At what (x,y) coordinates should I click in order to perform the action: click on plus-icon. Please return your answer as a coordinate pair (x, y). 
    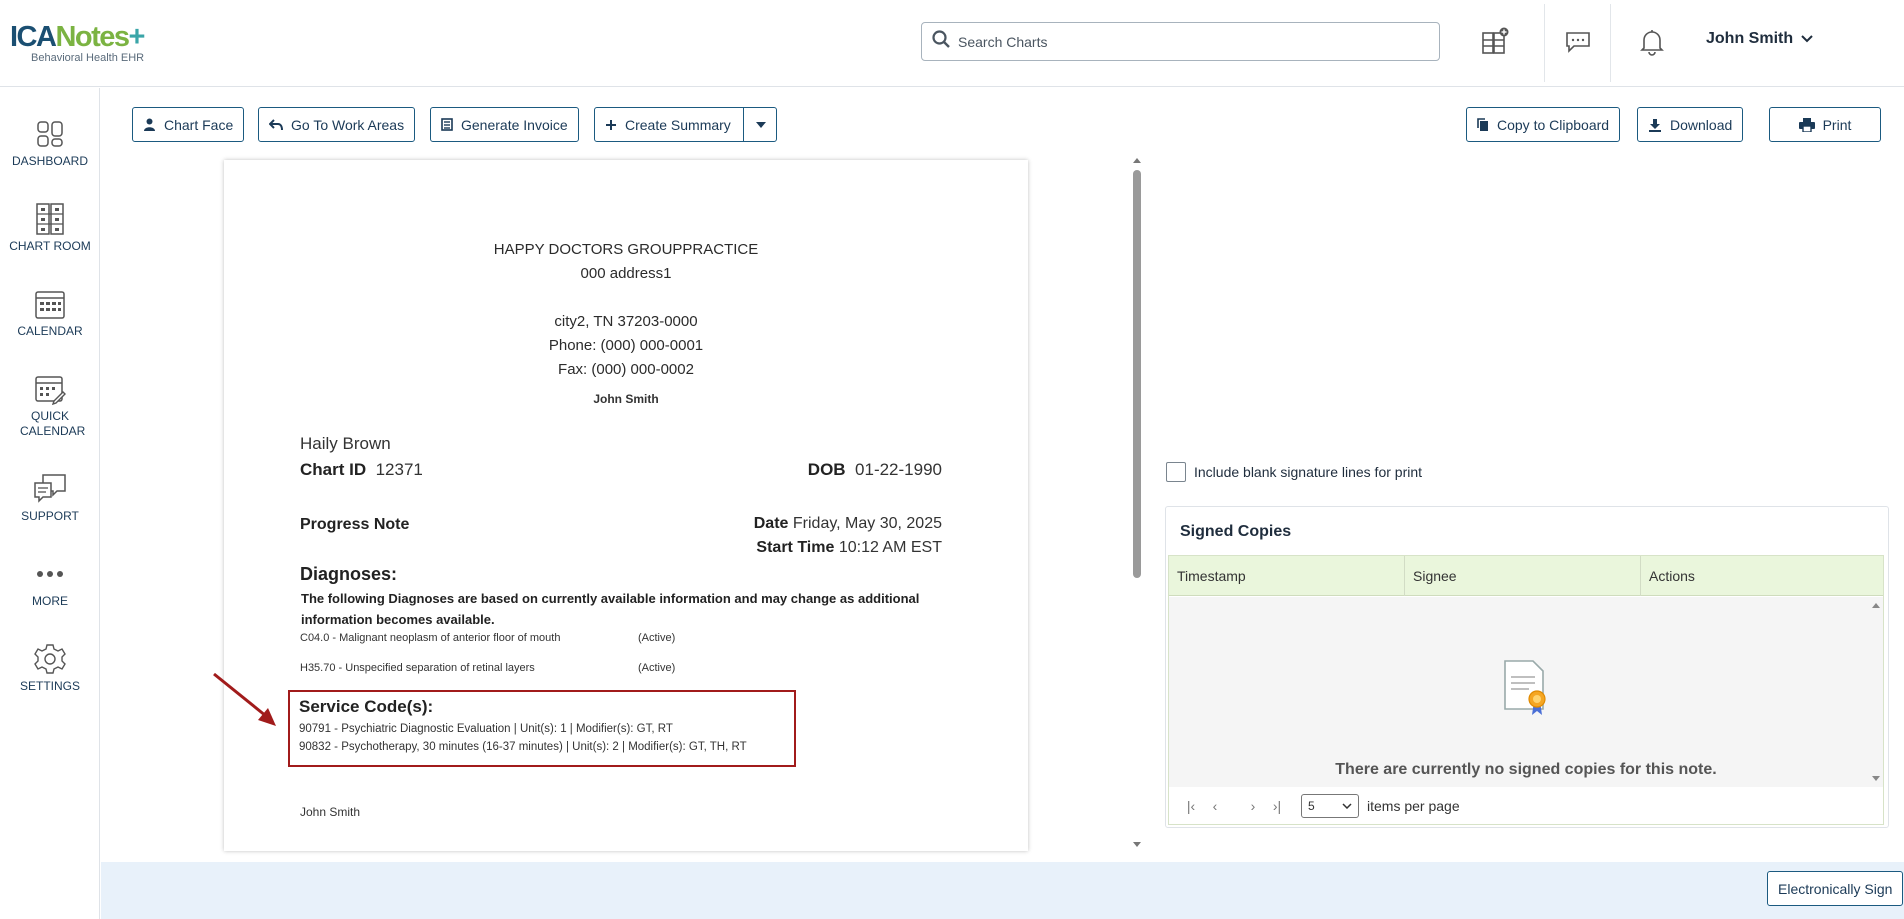
    Looking at the image, I should click on (611, 124).